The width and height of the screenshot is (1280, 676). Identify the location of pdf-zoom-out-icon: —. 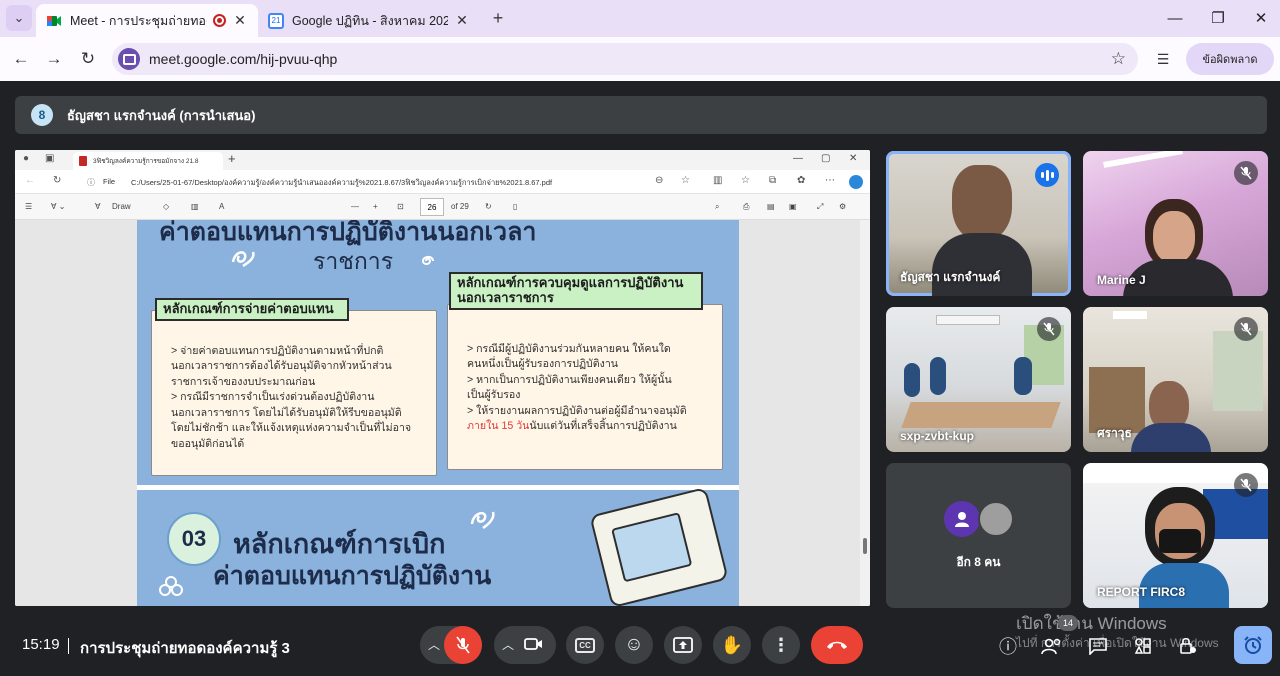
(355, 206).